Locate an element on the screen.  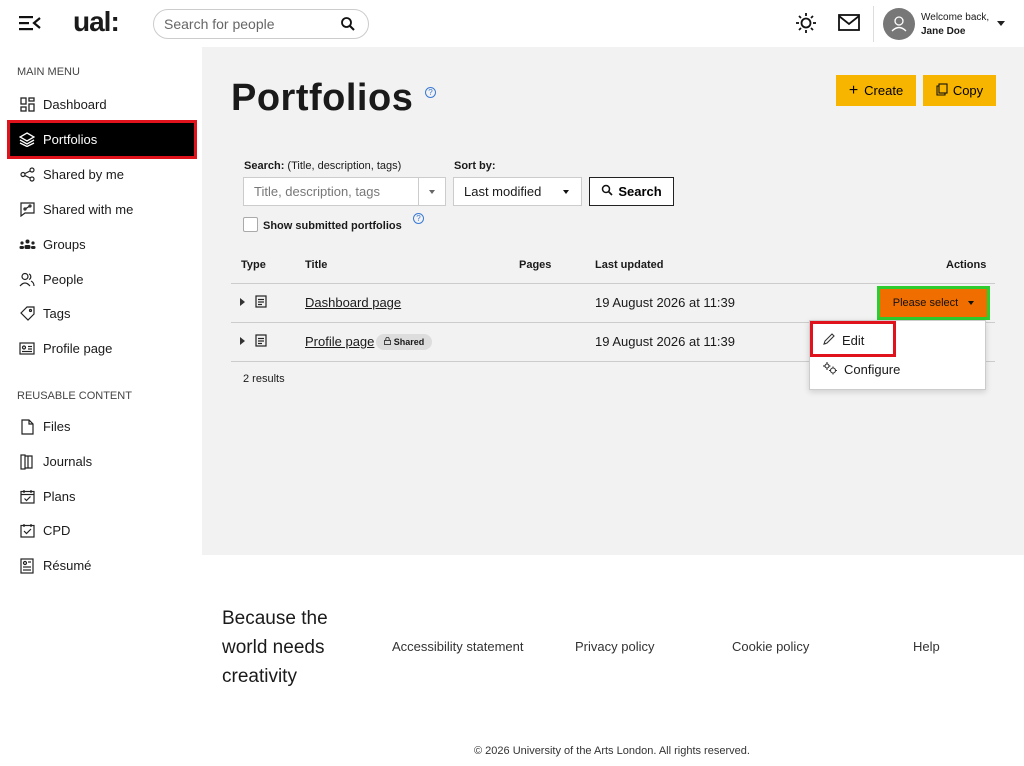
profile-card-icon is located at coordinates (27, 349).